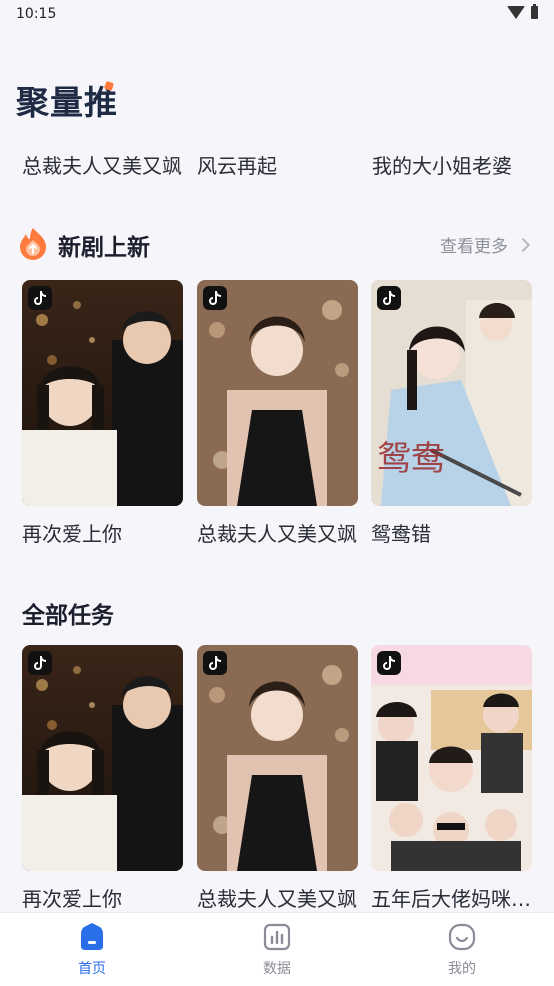 The width and height of the screenshot is (554, 986). Describe the element at coordinates (92, 969) in the screenshot. I see `tab-label: 首页` at that location.